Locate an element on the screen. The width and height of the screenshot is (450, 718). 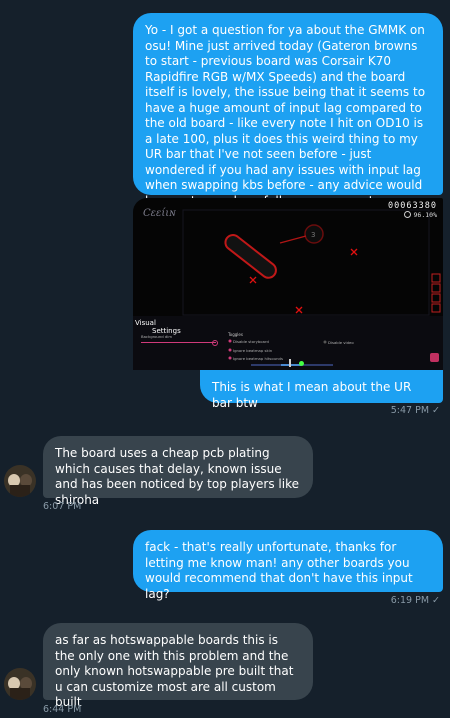
svg-text: 3 is located at coordinates (313, 235).